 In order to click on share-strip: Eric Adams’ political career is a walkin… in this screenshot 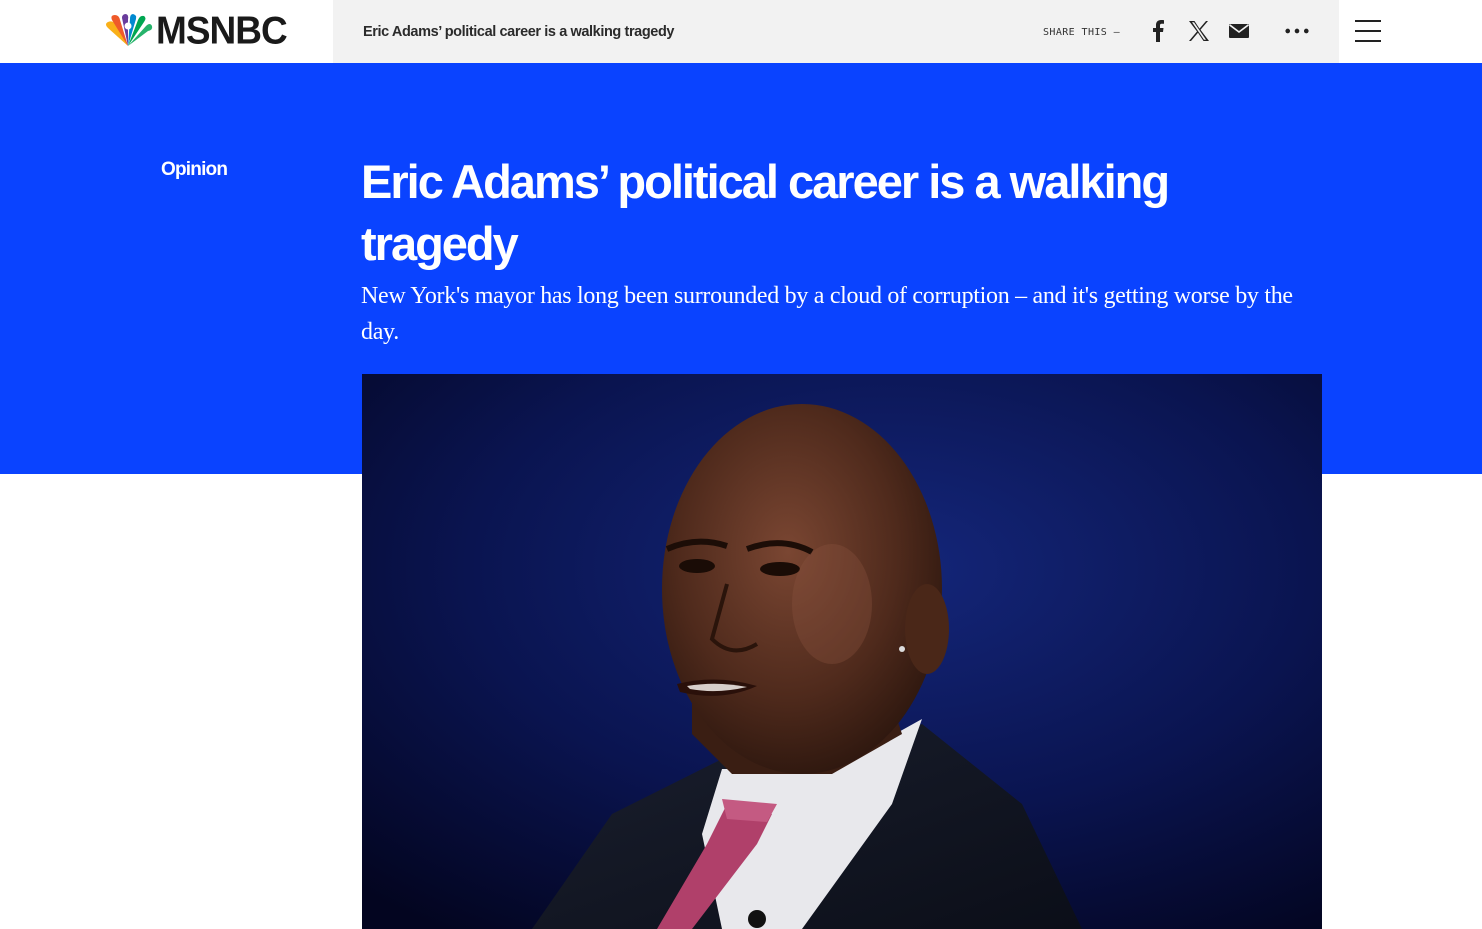, I will do `click(836, 31)`.